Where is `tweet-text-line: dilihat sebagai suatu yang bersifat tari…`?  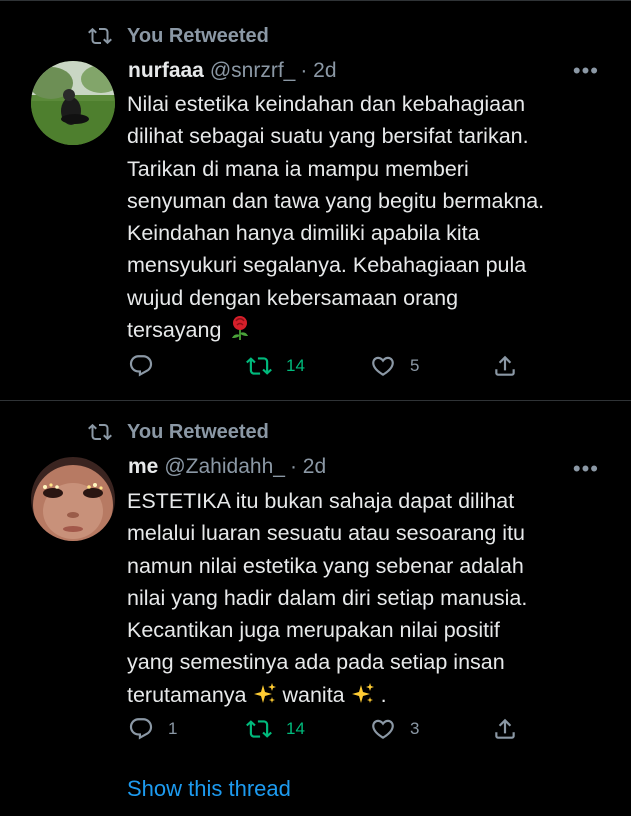
tweet-text-line: dilihat sebagai suatu yang bersifat tari… is located at coordinates (328, 136).